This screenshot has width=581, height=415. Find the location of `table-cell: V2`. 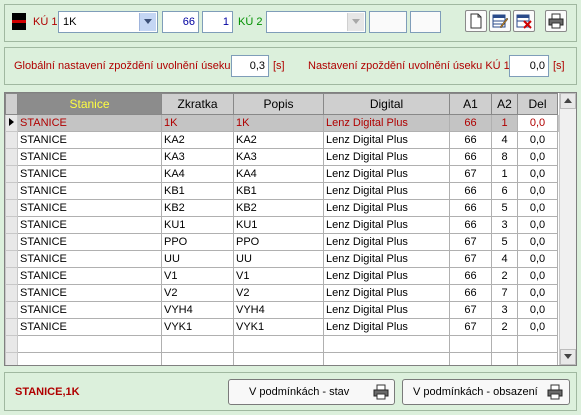

table-cell: V2 is located at coordinates (278, 293).